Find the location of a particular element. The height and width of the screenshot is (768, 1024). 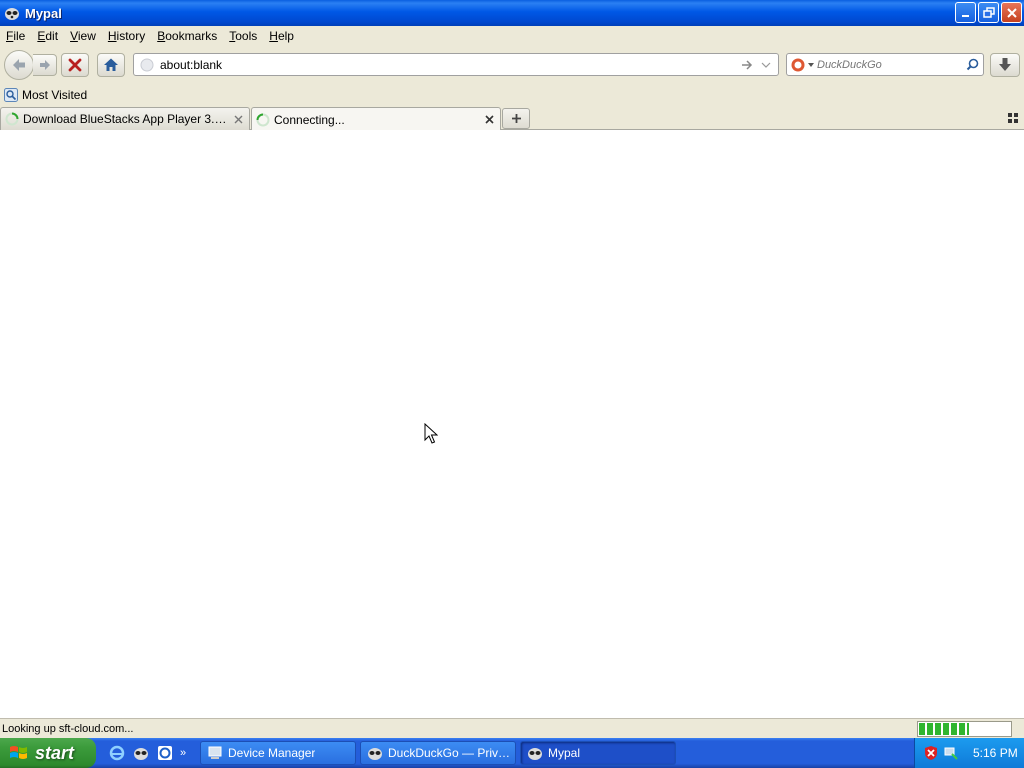

go-button is located at coordinates (747, 65).